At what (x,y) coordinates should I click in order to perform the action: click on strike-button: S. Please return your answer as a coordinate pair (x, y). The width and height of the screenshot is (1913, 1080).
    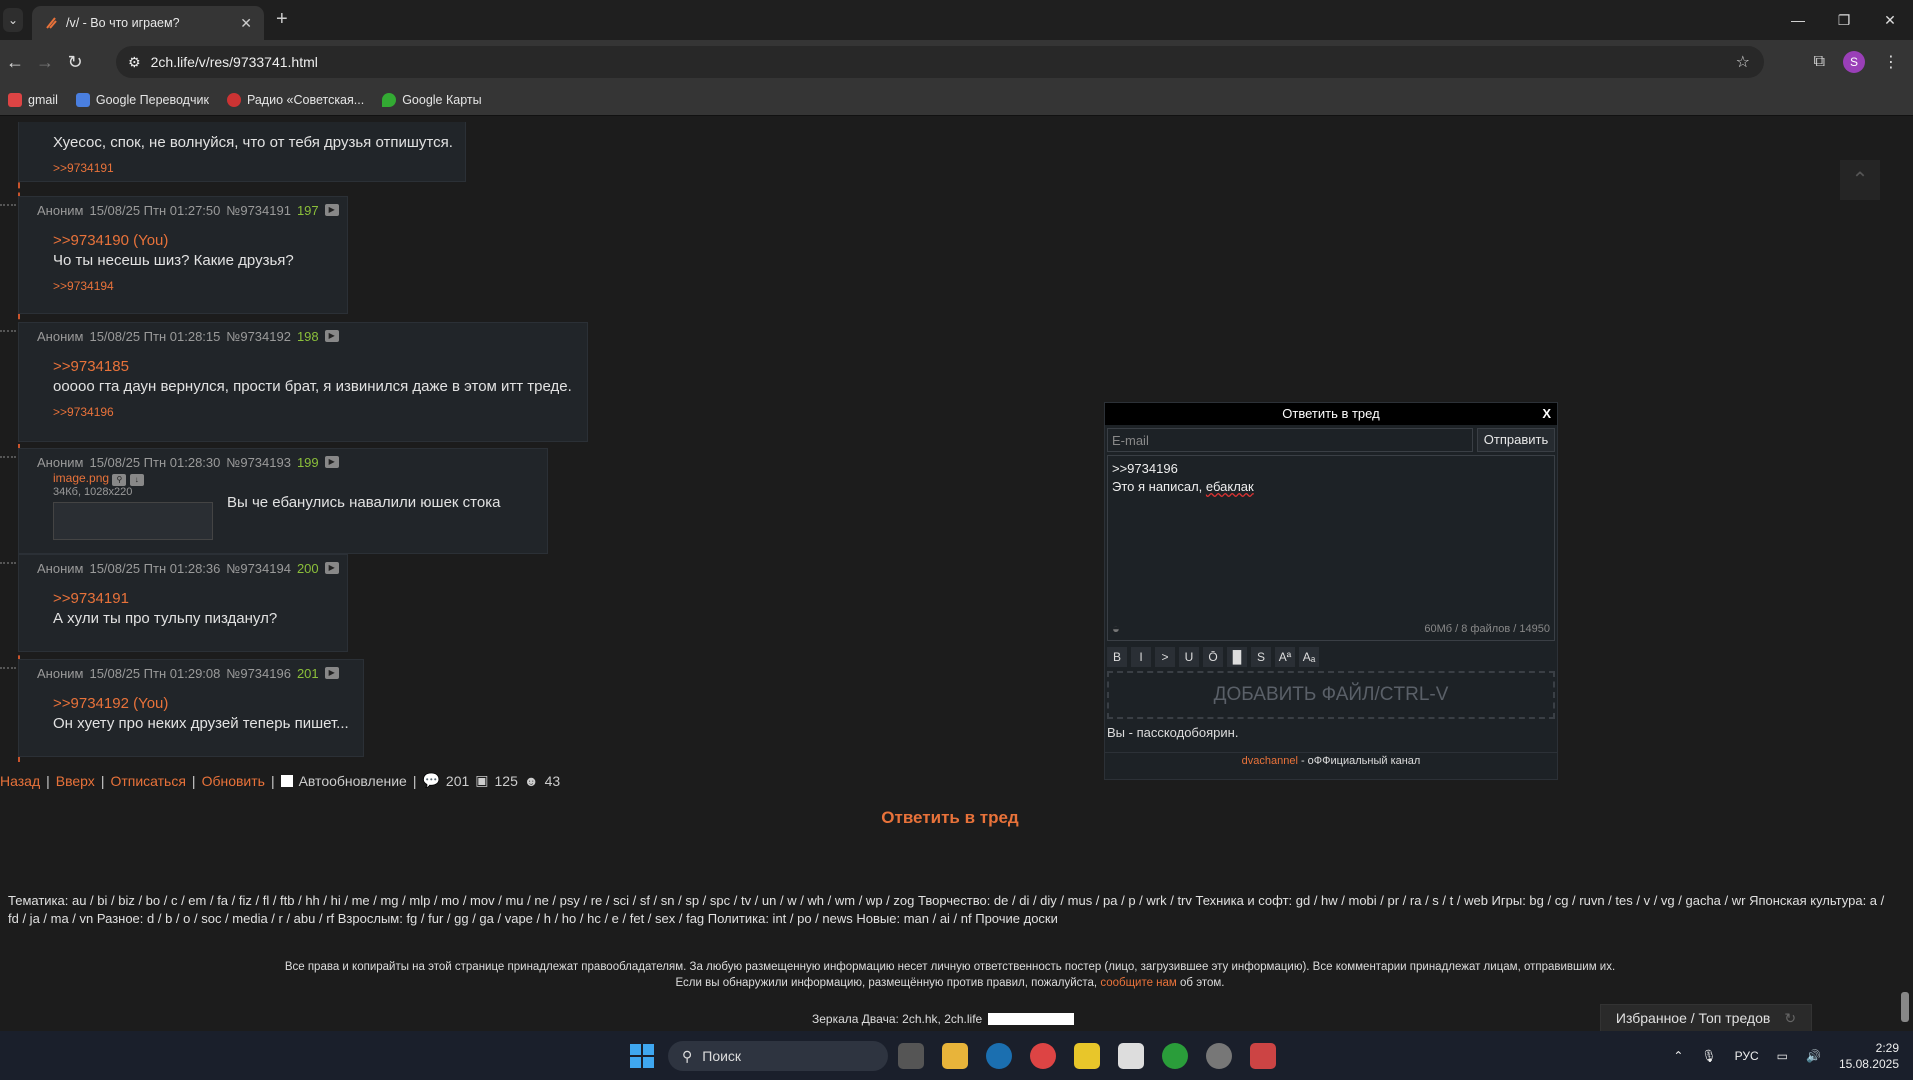
    Looking at the image, I should click on (1261, 657).